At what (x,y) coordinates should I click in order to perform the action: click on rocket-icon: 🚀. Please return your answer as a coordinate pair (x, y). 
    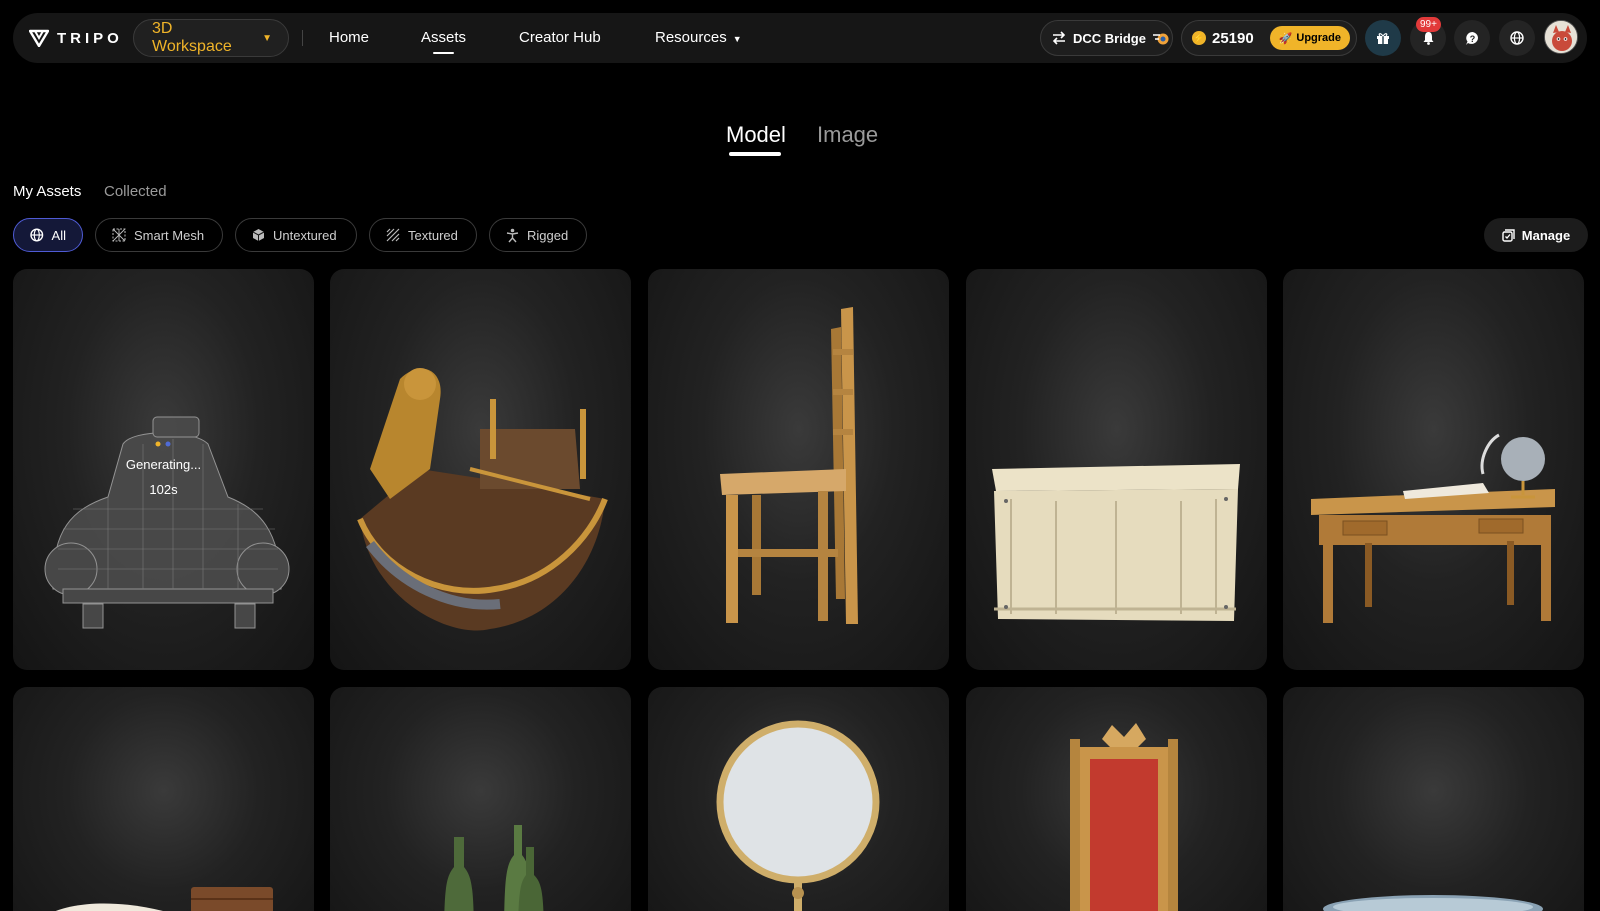
    Looking at the image, I should click on (1285, 38).